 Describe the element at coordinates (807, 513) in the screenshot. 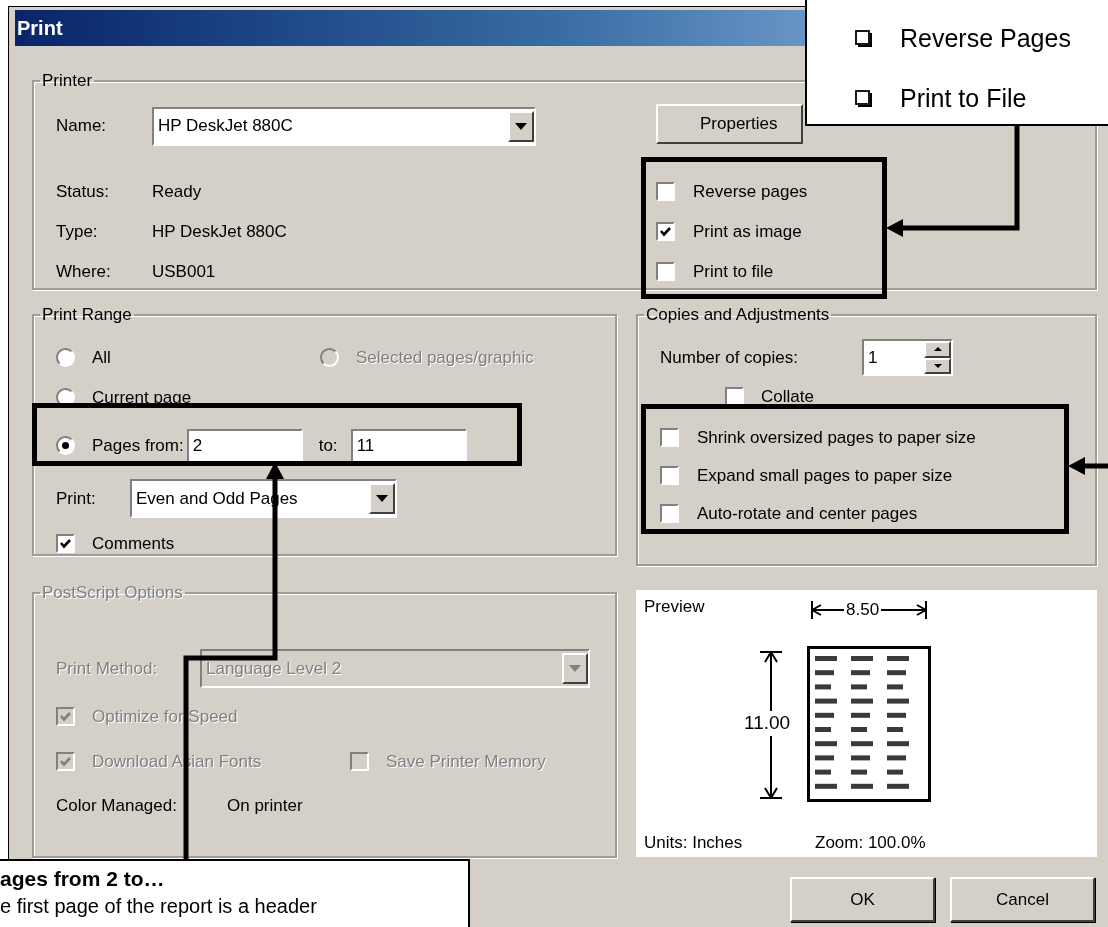

I see `checkbox-label: Auto-rotate and center pages` at that location.